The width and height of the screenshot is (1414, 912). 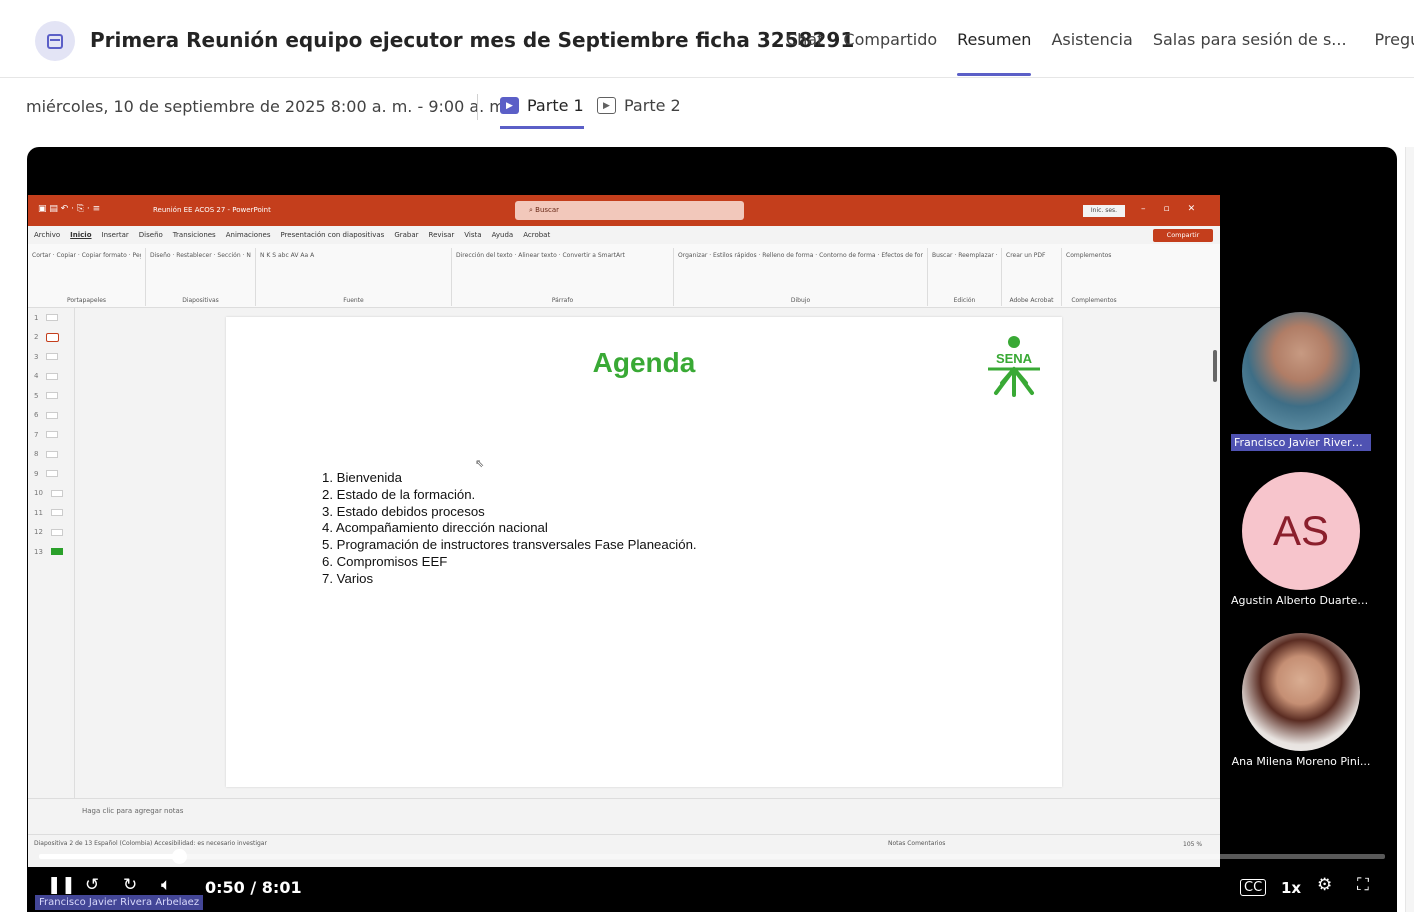 What do you see at coordinates (1177, 209) in the screenshot?
I see `ppt-window-controls: –▫✕` at bounding box center [1177, 209].